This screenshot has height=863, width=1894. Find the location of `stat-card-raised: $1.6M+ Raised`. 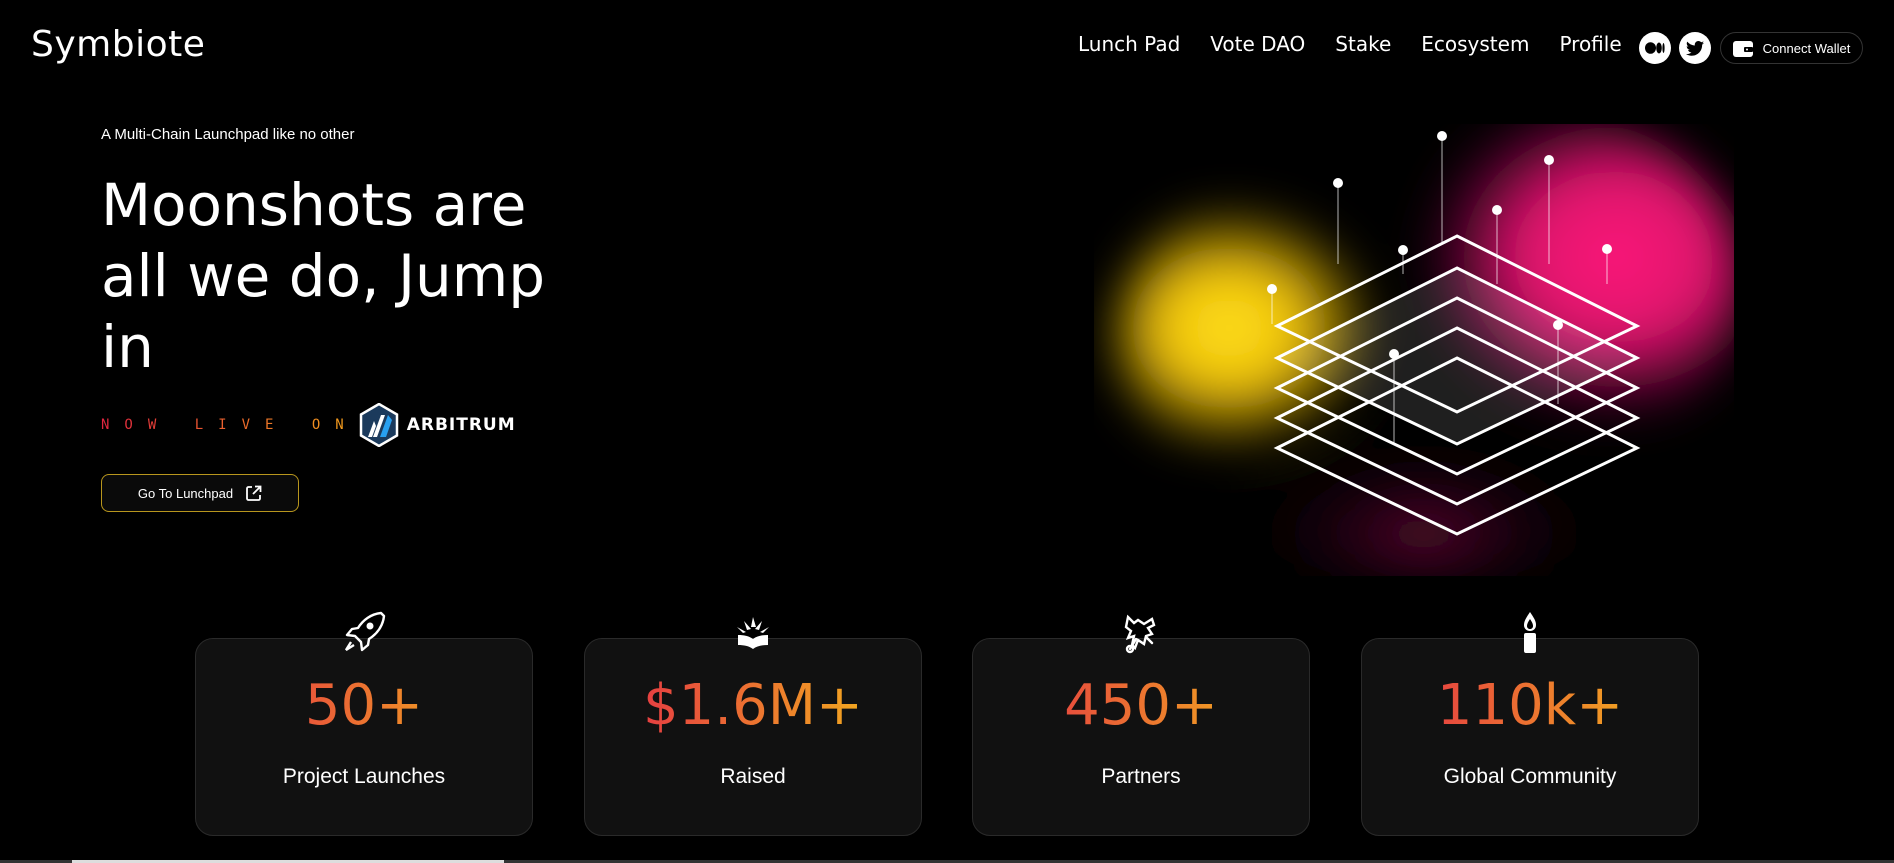

stat-card-raised: $1.6M+ Raised is located at coordinates (753, 726).